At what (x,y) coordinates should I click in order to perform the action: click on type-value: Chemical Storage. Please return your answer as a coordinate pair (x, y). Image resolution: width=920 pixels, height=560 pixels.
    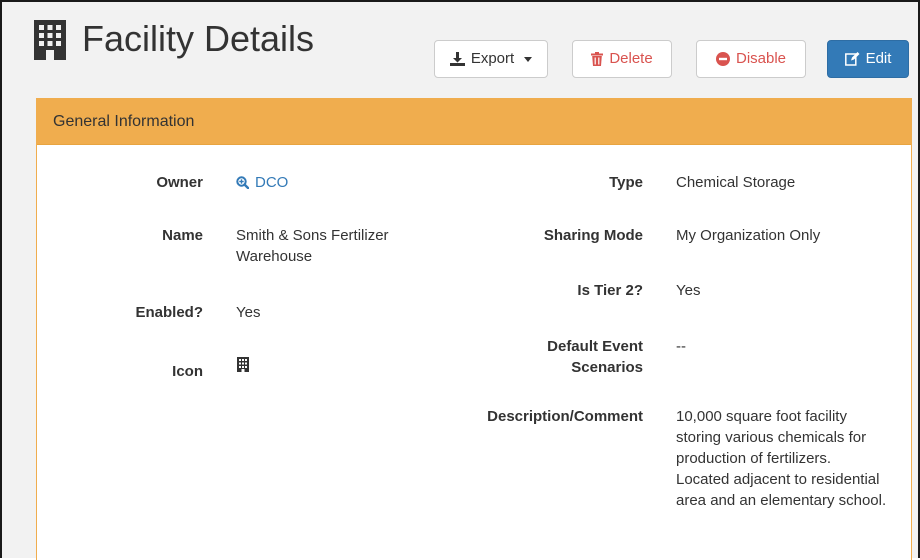
    Looking at the image, I should click on (736, 182).